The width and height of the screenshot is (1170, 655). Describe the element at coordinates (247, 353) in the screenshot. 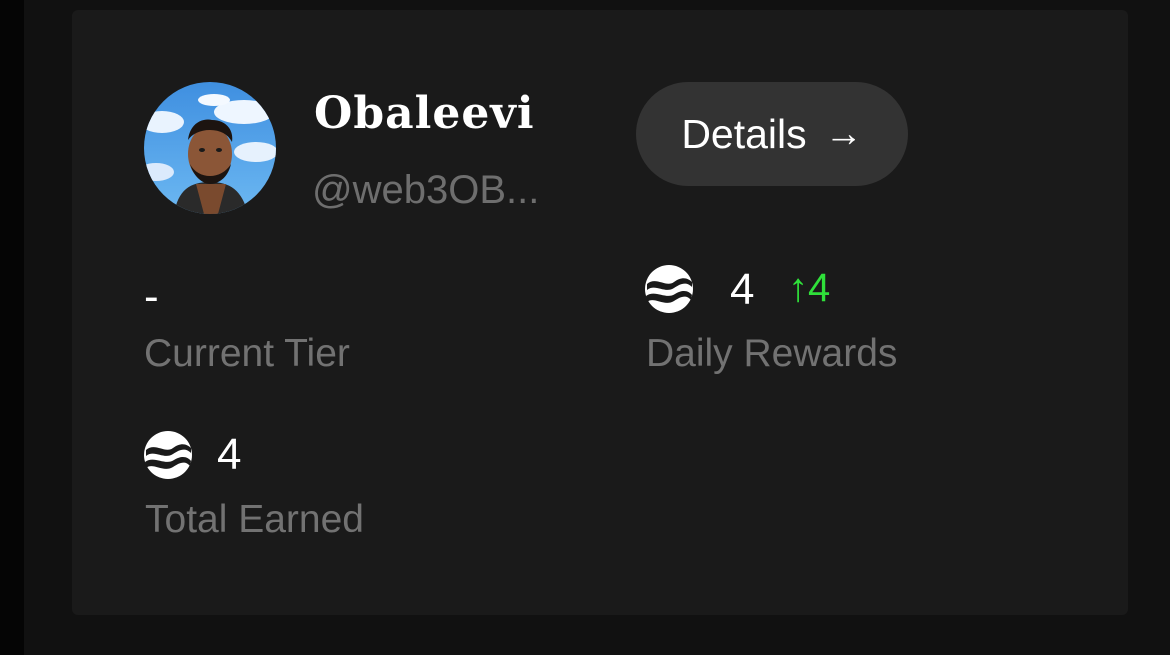

I see `current-tier-label: Current Tier` at that location.